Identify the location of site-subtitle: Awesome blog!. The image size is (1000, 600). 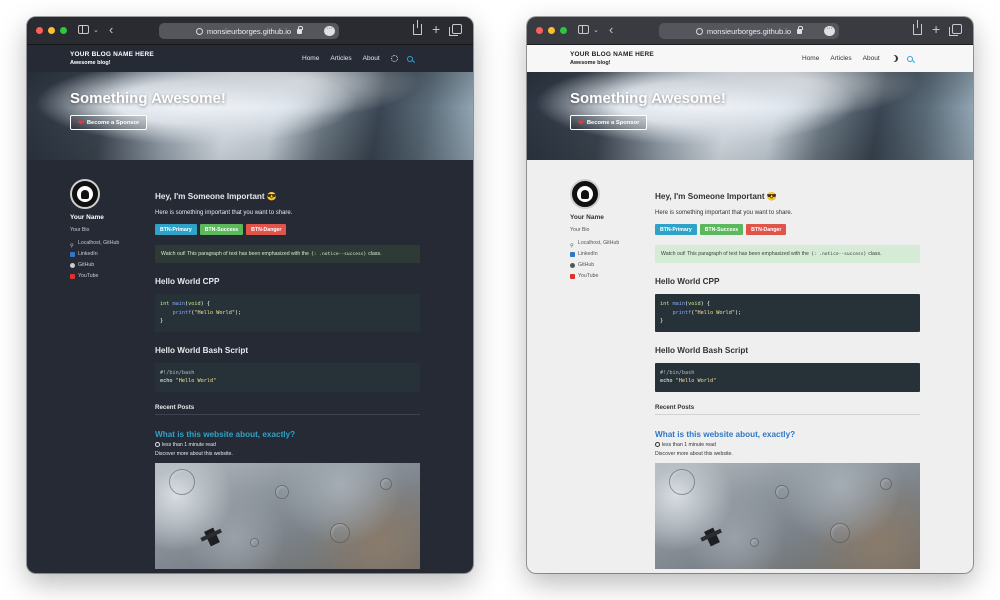
(90, 63).